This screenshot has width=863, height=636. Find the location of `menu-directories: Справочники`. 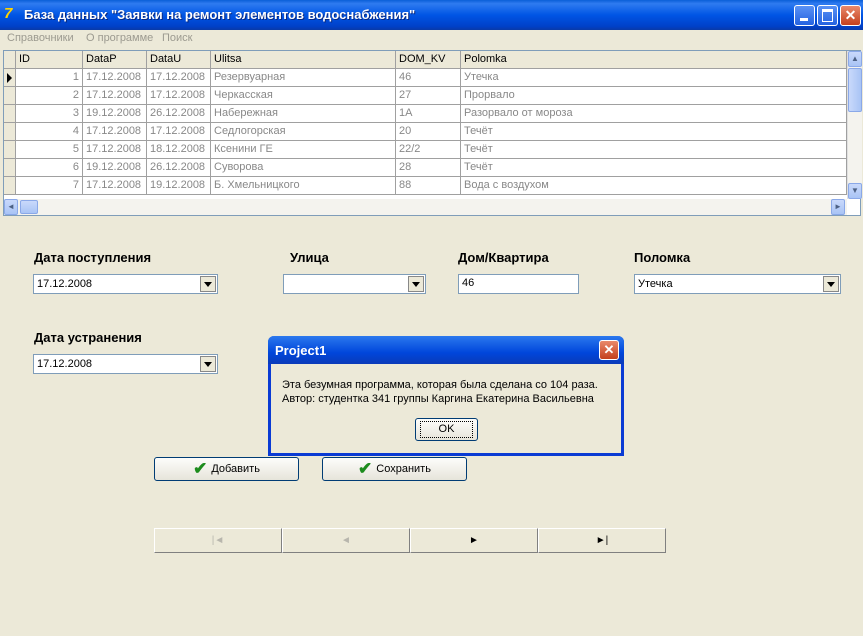

menu-directories: Справочники is located at coordinates (40, 38).